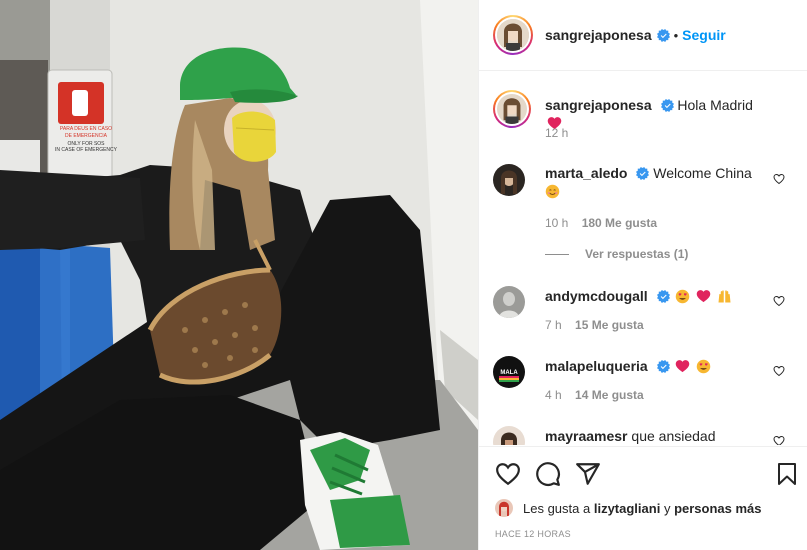 Image resolution: width=807 pixels, height=550 pixels. What do you see at coordinates (704, 35) in the screenshot?
I see `follow-button: Seguir` at bounding box center [704, 35].